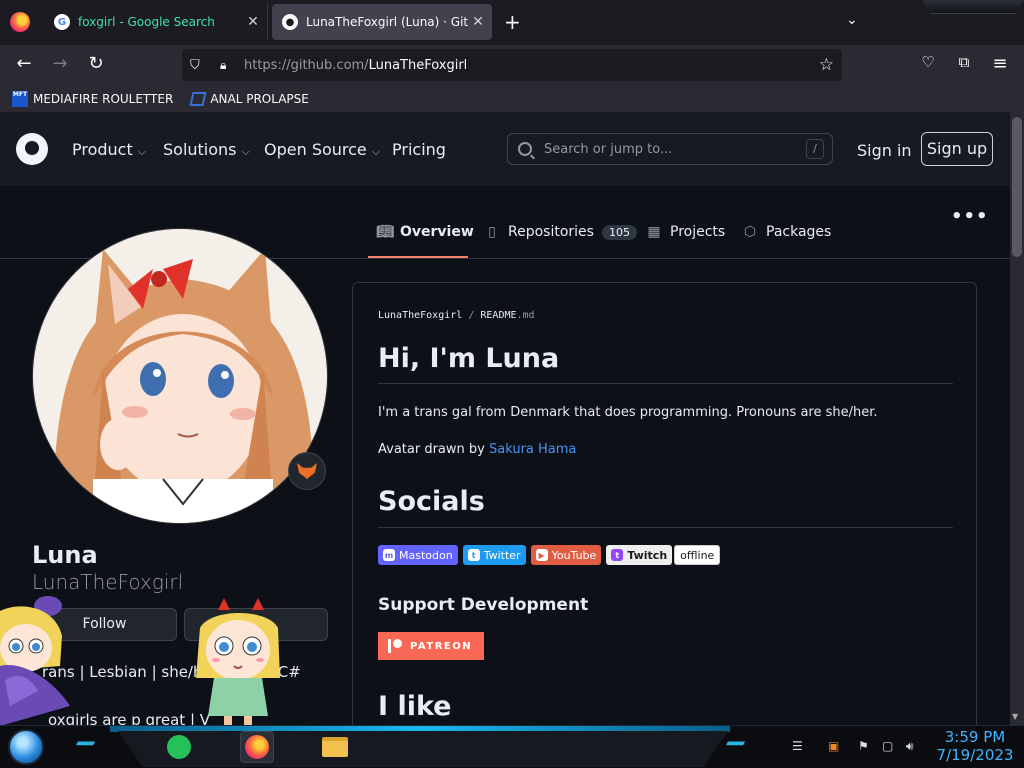 The height and width of the screenshot is (768, 1024). I want to click on taskbar-firefox-app, so click(257, 747).